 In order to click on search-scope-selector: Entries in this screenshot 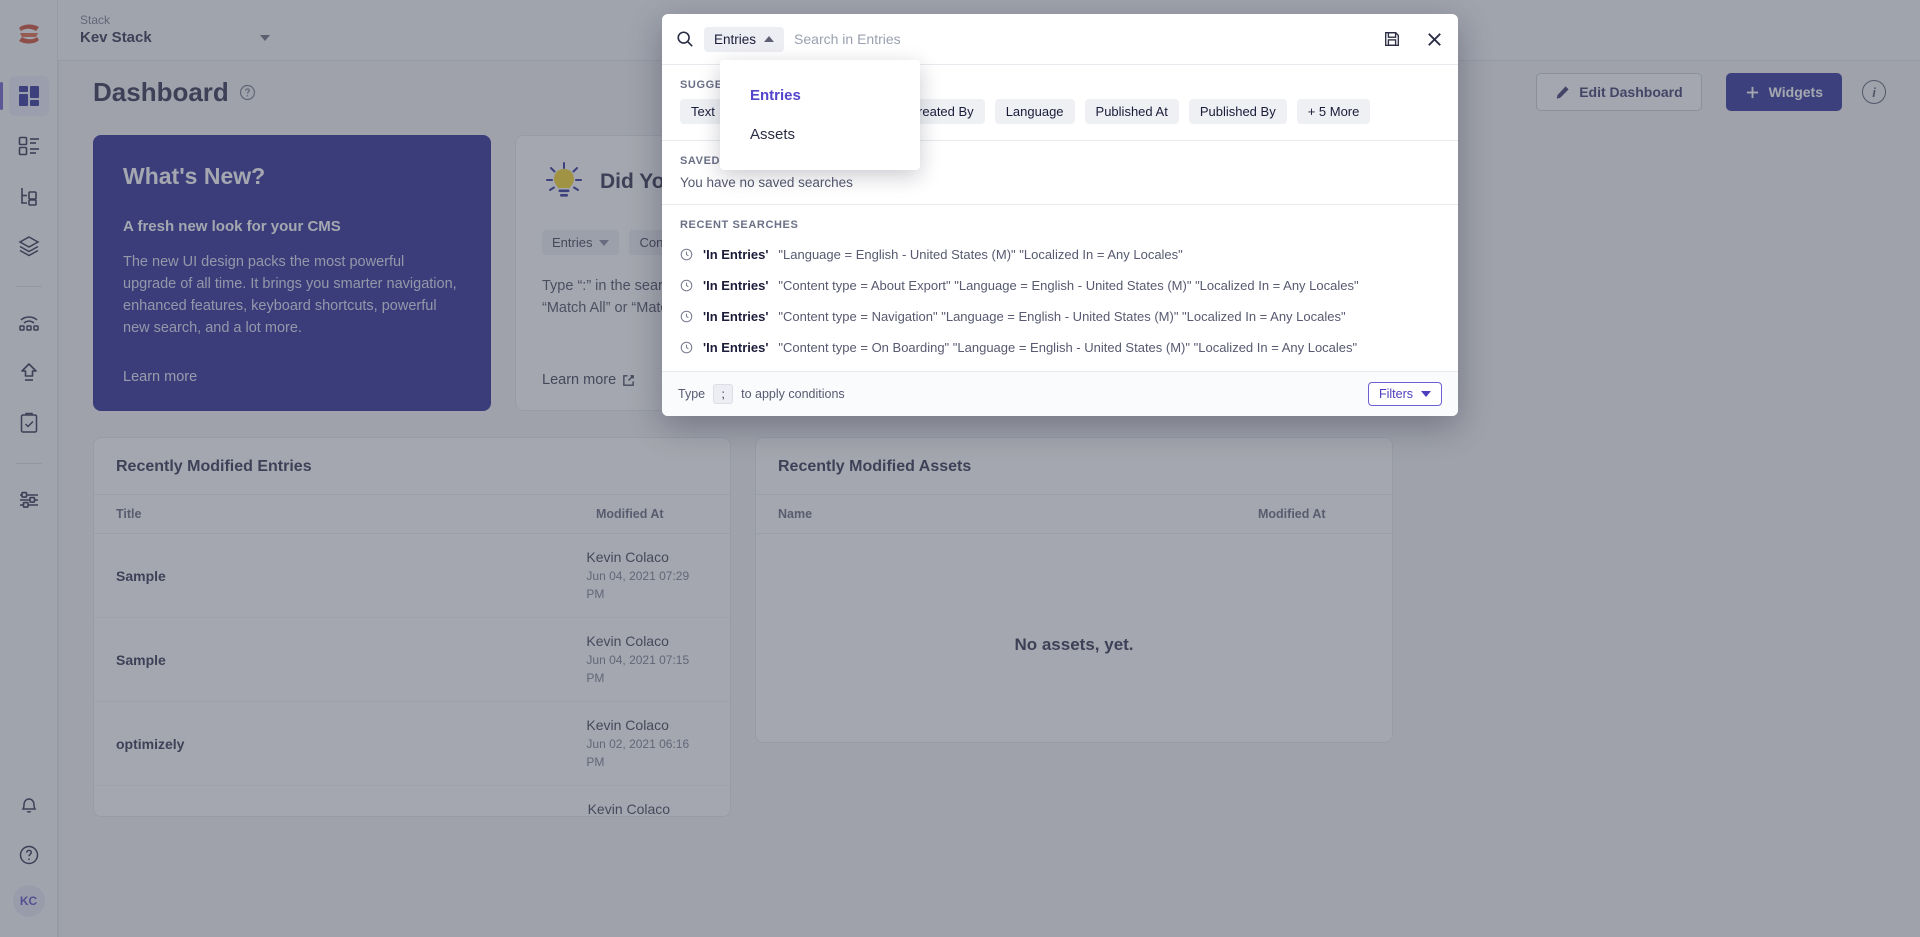, I will do `click(744, 39)`.